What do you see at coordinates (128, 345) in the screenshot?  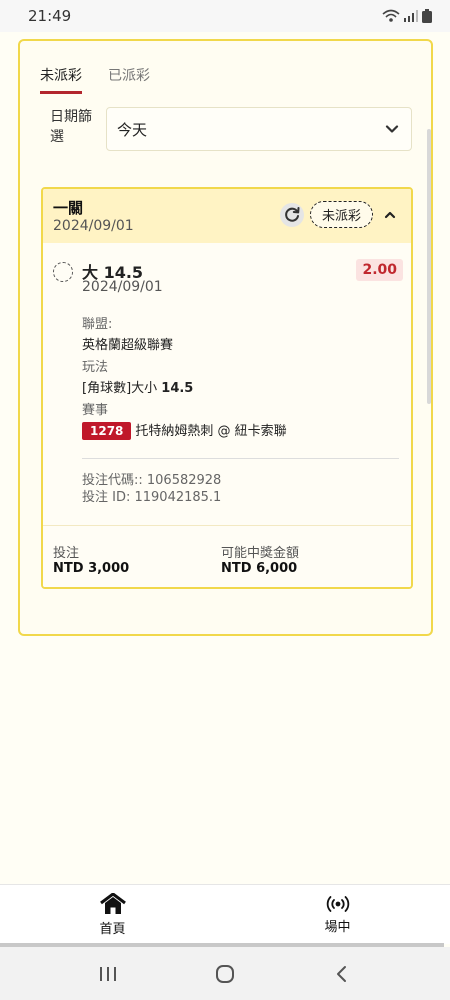 I see `league-value: 英格蘭超級聯賽` at bounding box center [128, 345].